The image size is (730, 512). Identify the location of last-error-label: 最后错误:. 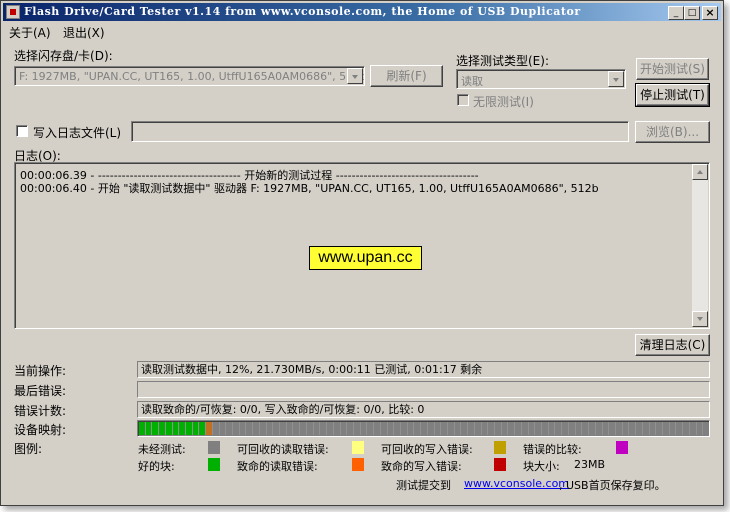
(40, 391).